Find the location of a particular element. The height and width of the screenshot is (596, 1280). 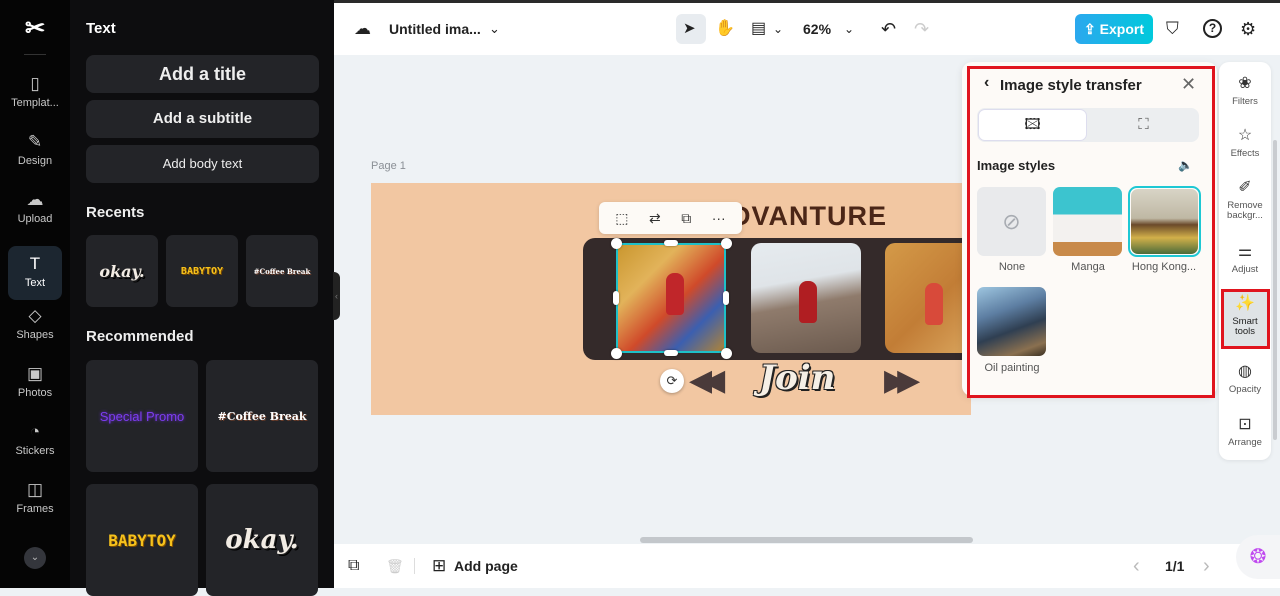

close-icon: ✕ is located at coordinates (1188, 84).